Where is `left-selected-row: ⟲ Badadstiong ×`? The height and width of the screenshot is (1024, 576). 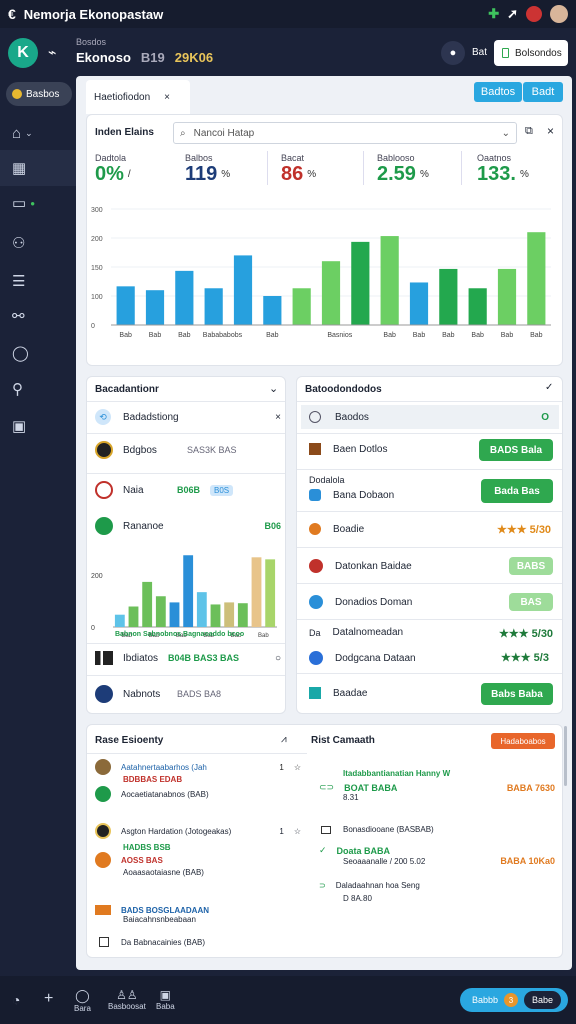
left-selected-row: ⟲ Badadstiong × is located at coordinates (188, 417).